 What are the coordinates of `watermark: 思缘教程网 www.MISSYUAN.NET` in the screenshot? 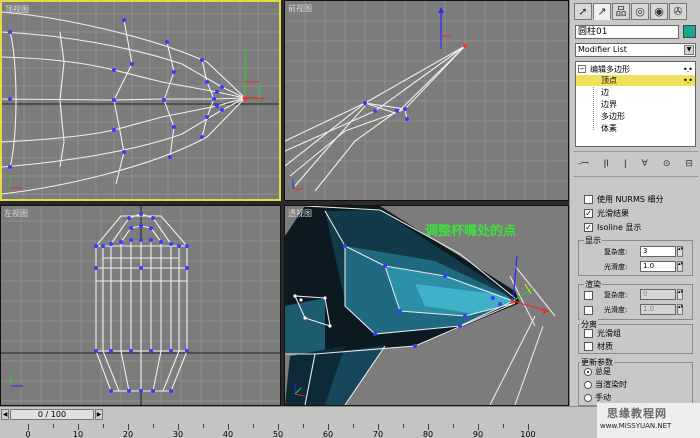 It's located at (648, 420).